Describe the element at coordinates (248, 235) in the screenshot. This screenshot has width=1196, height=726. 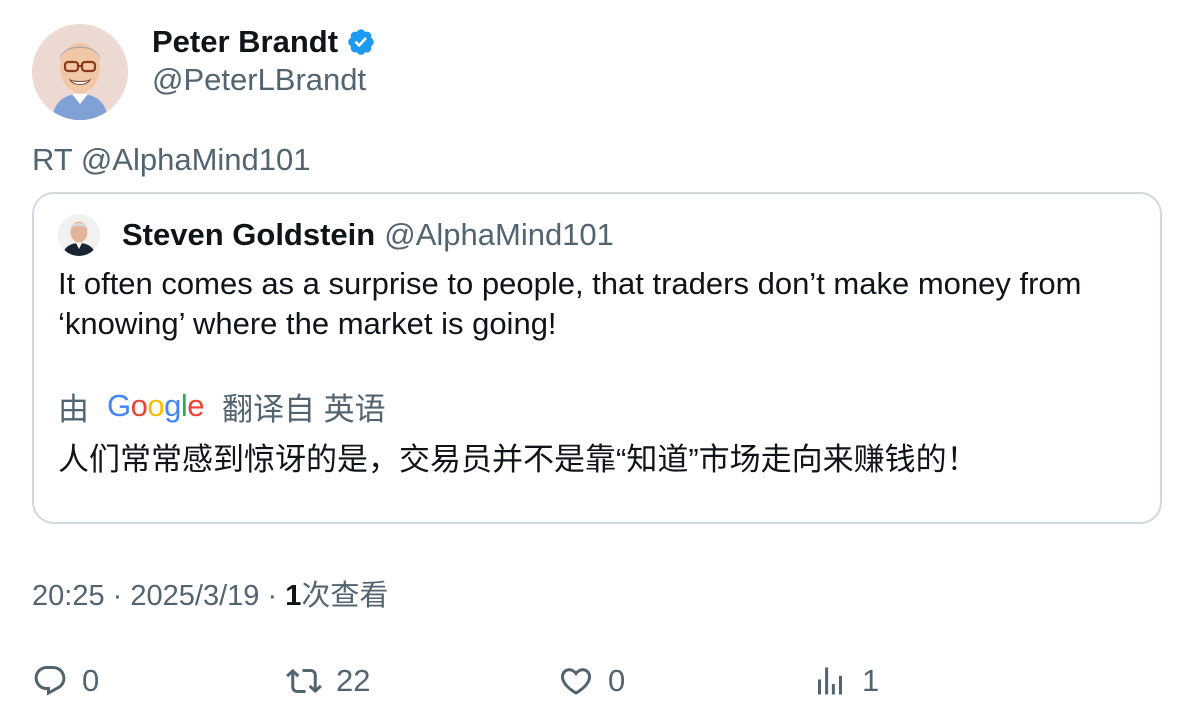
I see `quoted-author-name: Steven Goldstein` at that location.